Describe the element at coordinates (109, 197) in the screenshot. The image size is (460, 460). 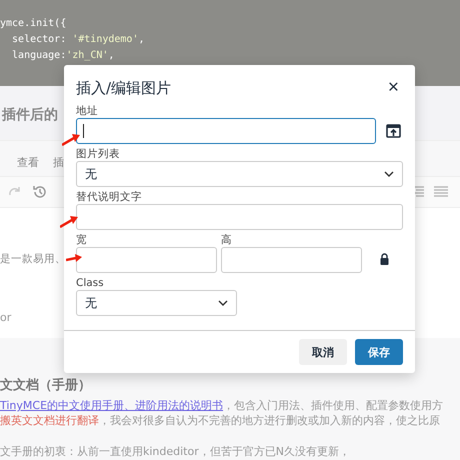
I see `field-label: 替代说明文字` at that location.